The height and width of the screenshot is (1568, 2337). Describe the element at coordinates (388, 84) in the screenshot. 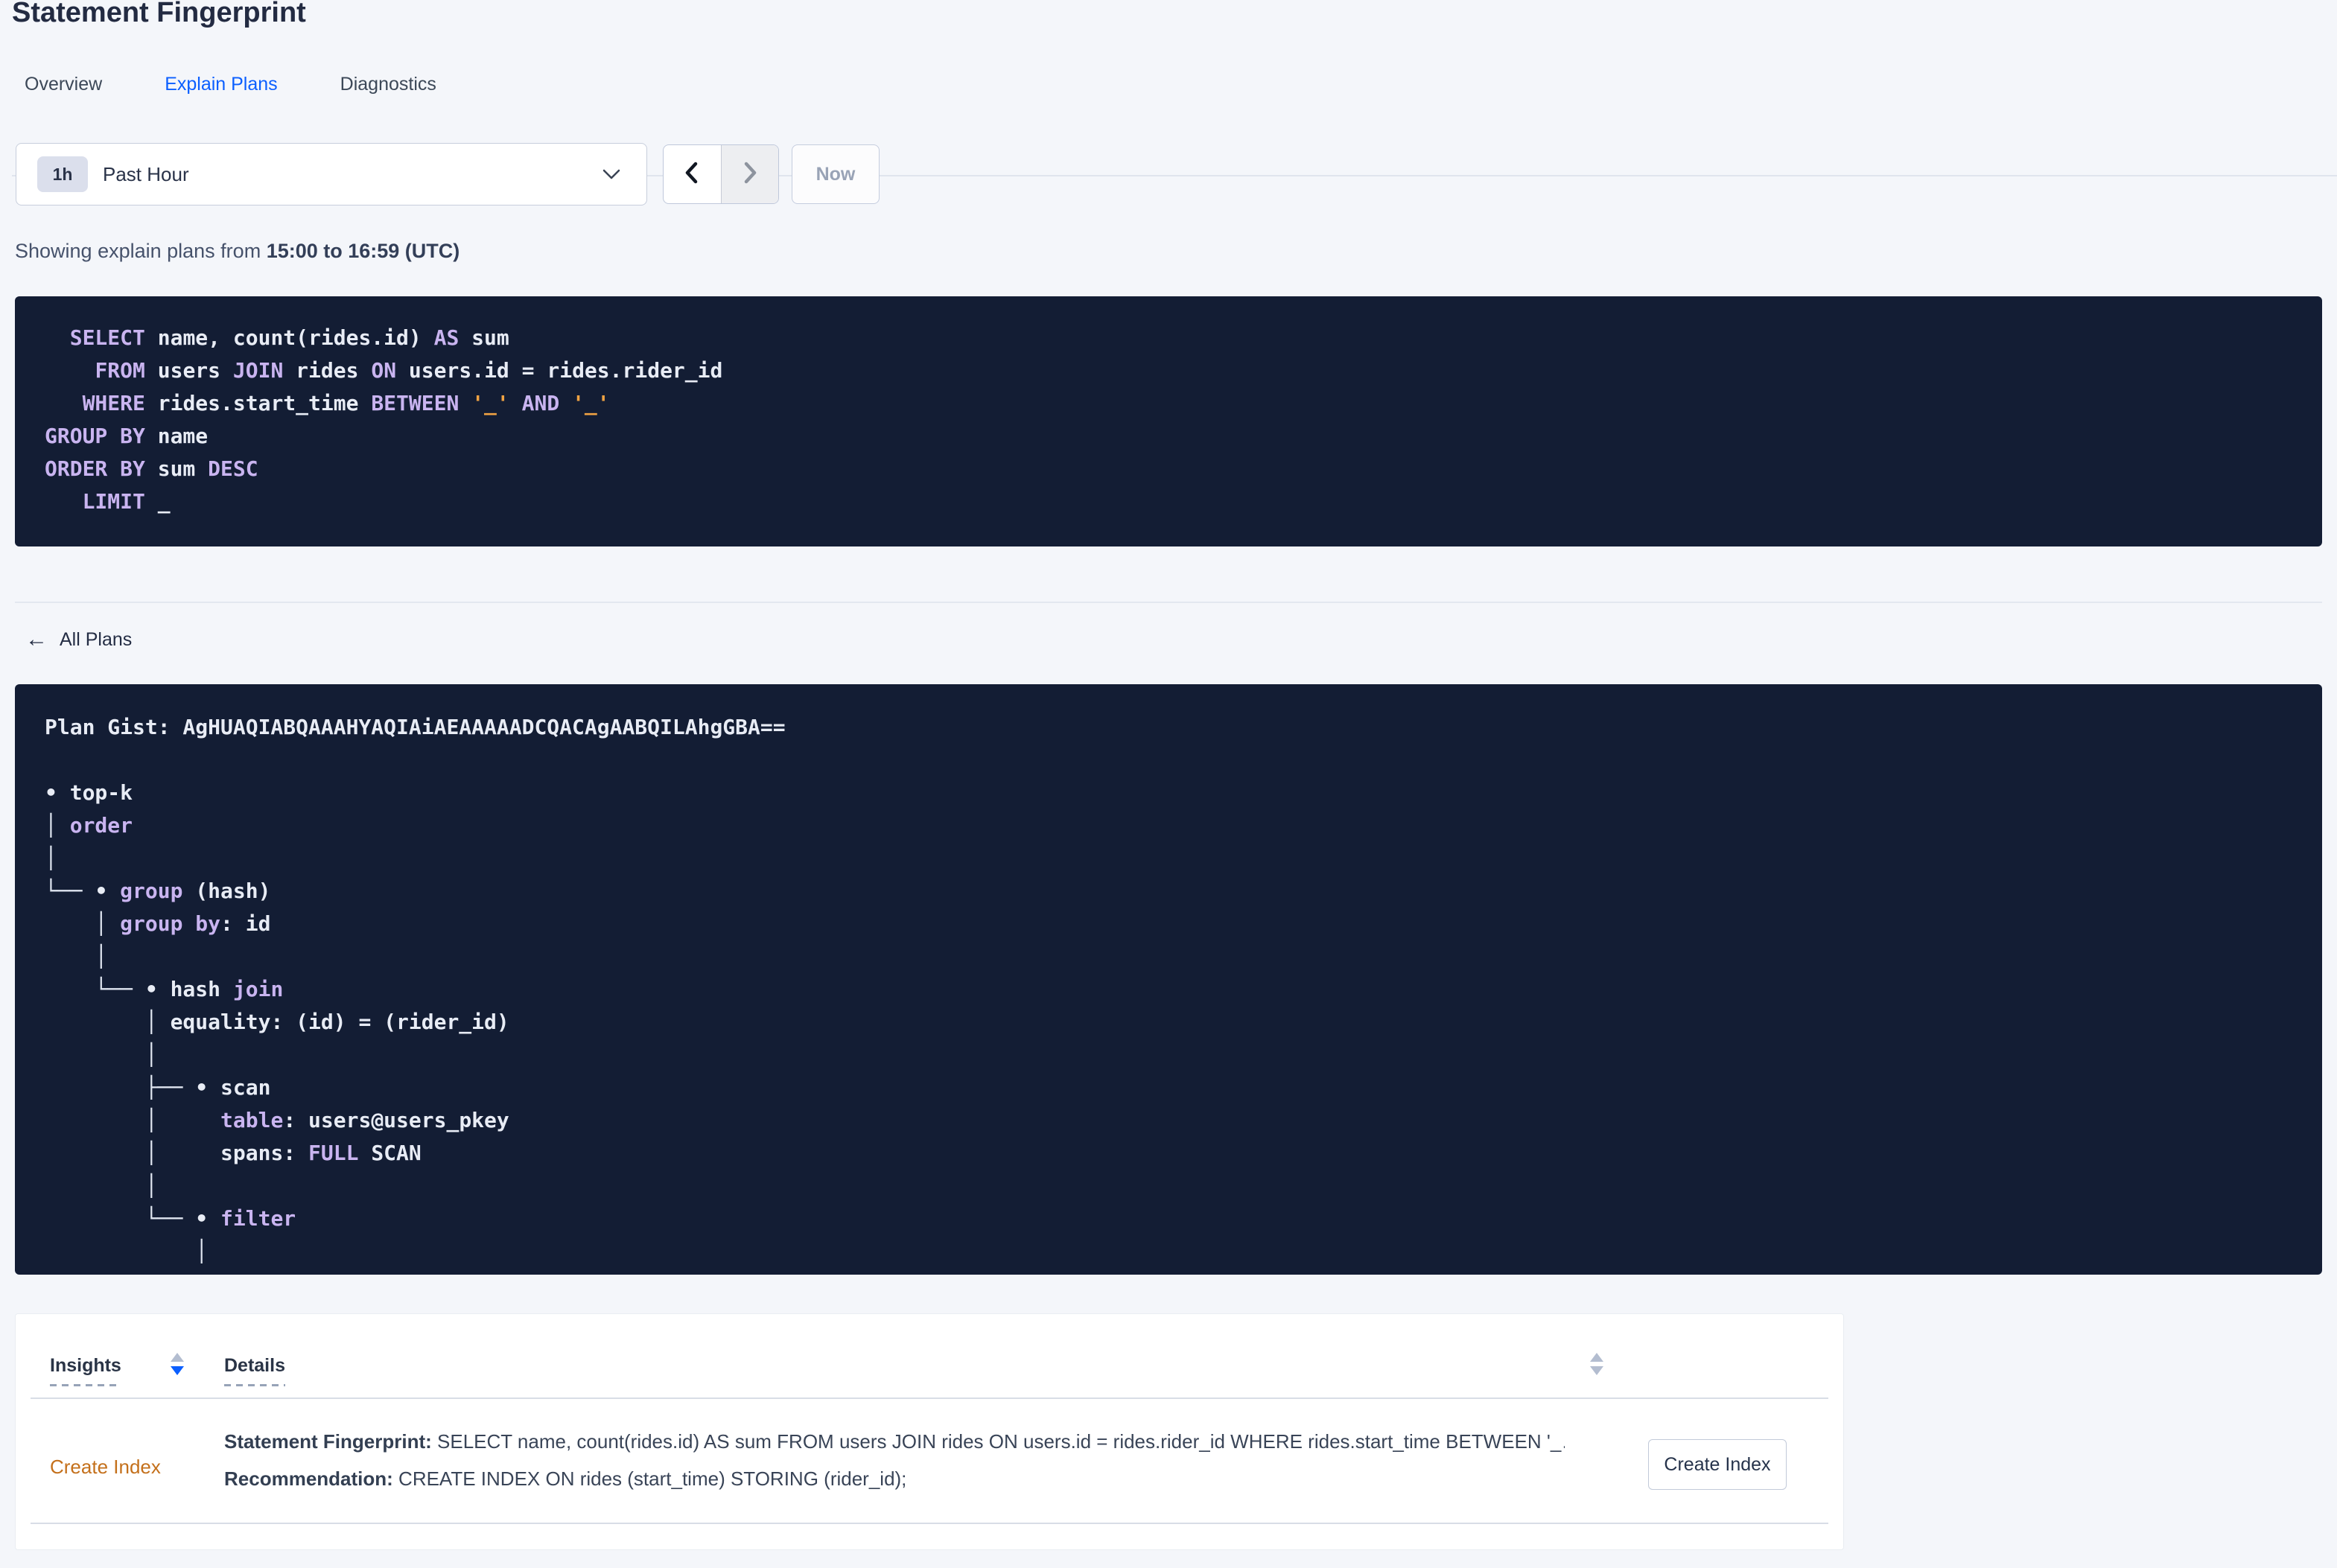

I see `tab-diagnostics: Diagnostics` at that location.